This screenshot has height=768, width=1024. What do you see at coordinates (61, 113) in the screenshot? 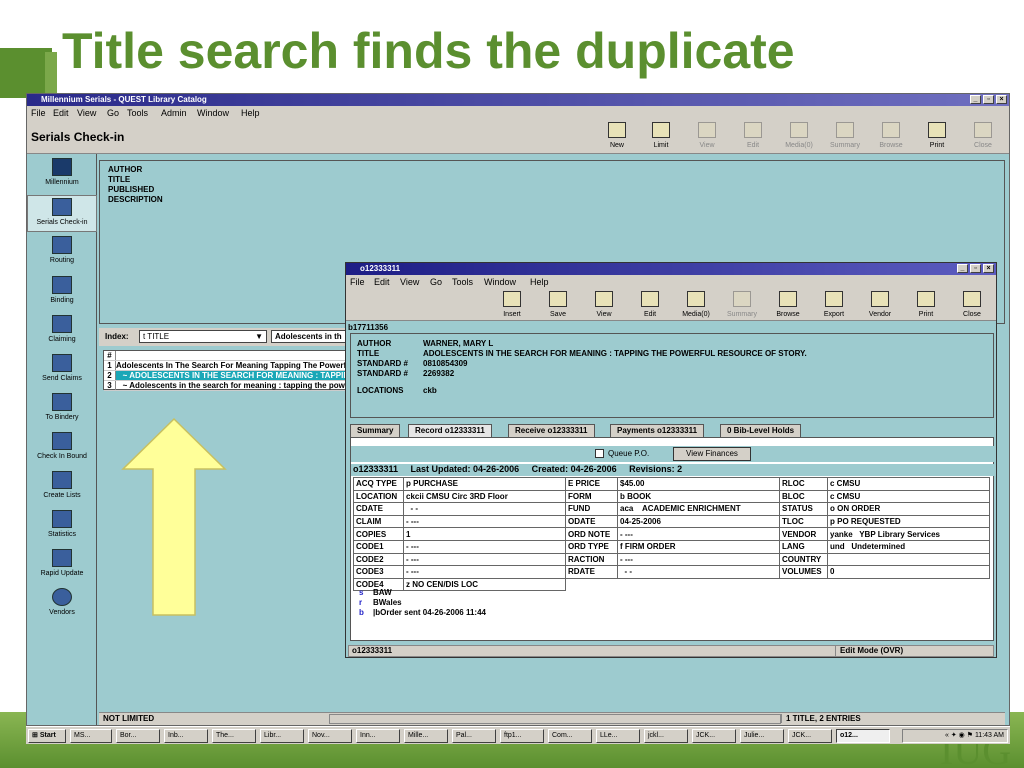
I see `menu-edit: Edit` at bounding box center [61, 113].